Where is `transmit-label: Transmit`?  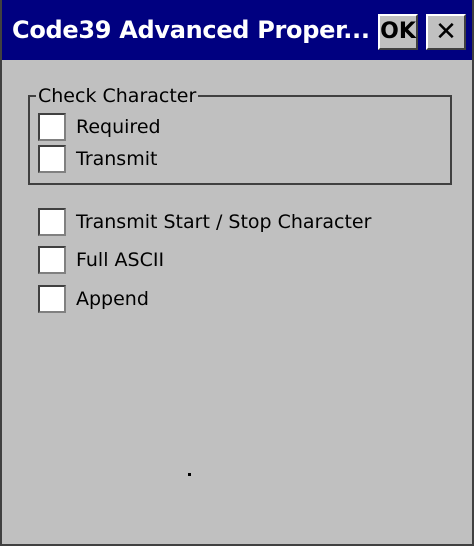
transmit-label: Transmit is located at coordinates (116, 159).